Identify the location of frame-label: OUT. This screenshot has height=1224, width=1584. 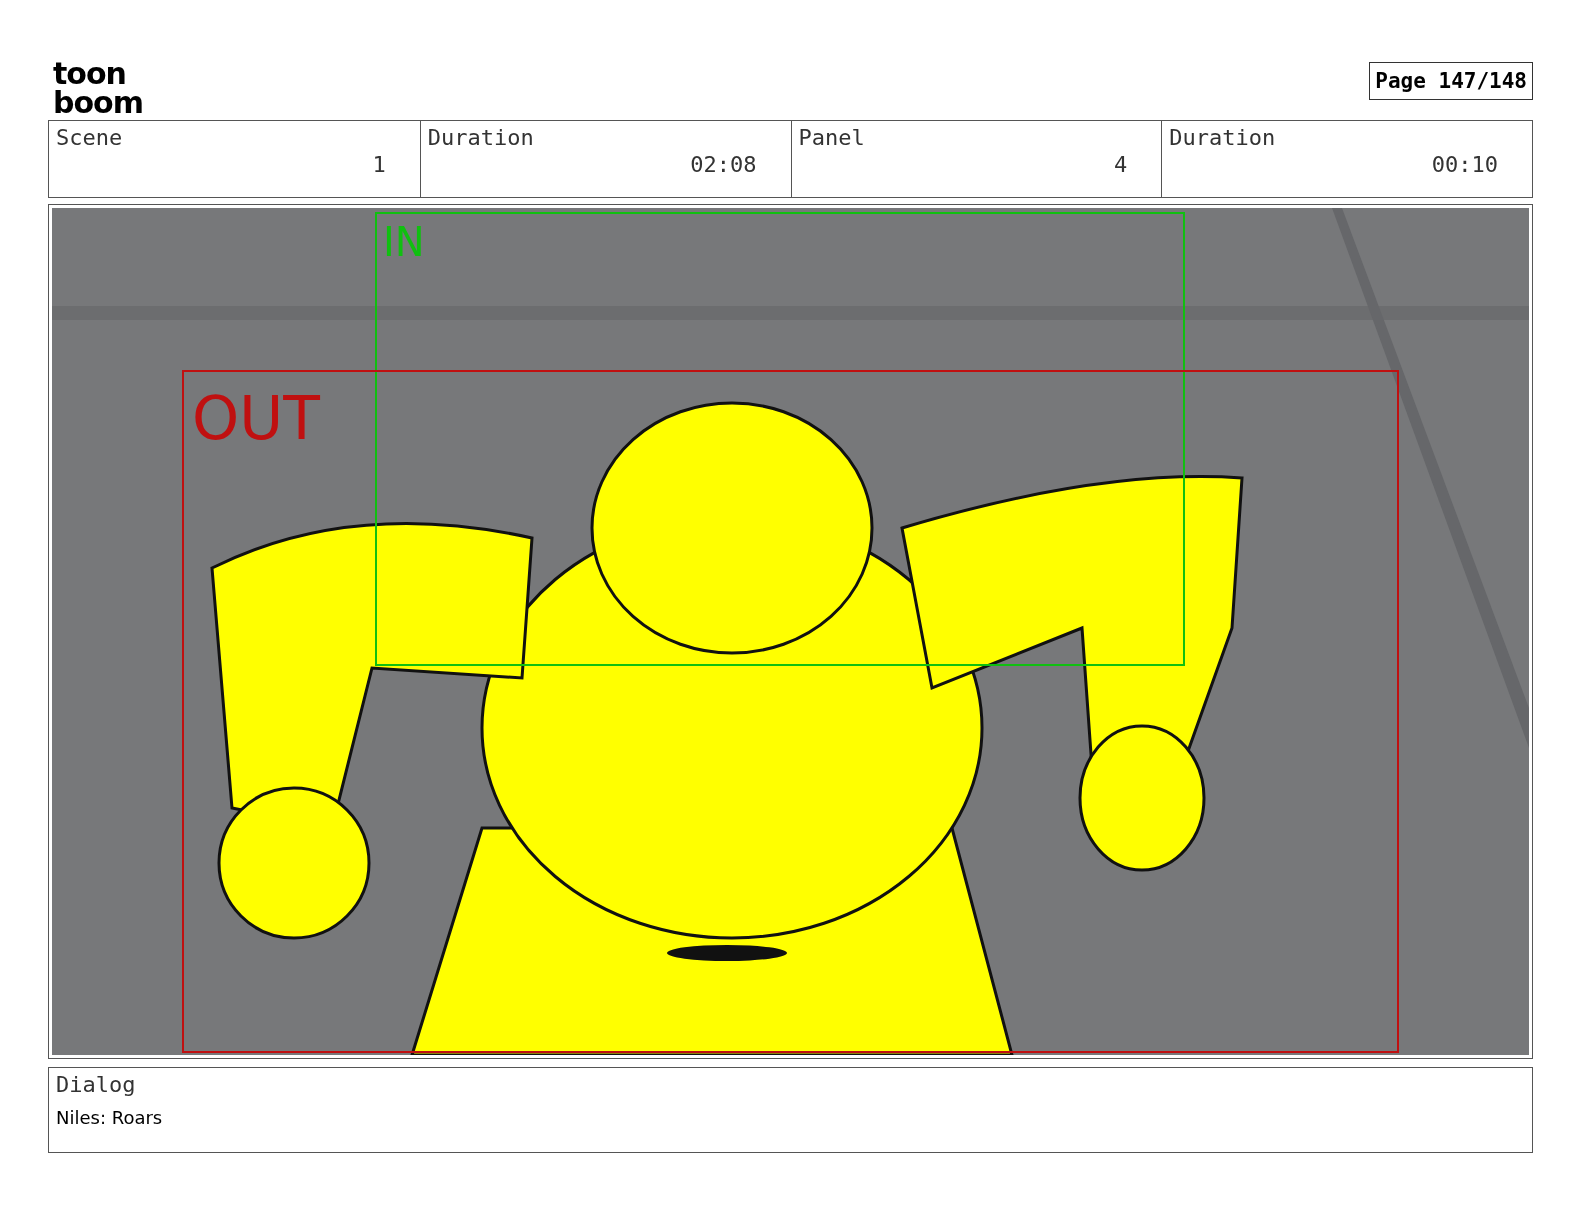
(256, 418).